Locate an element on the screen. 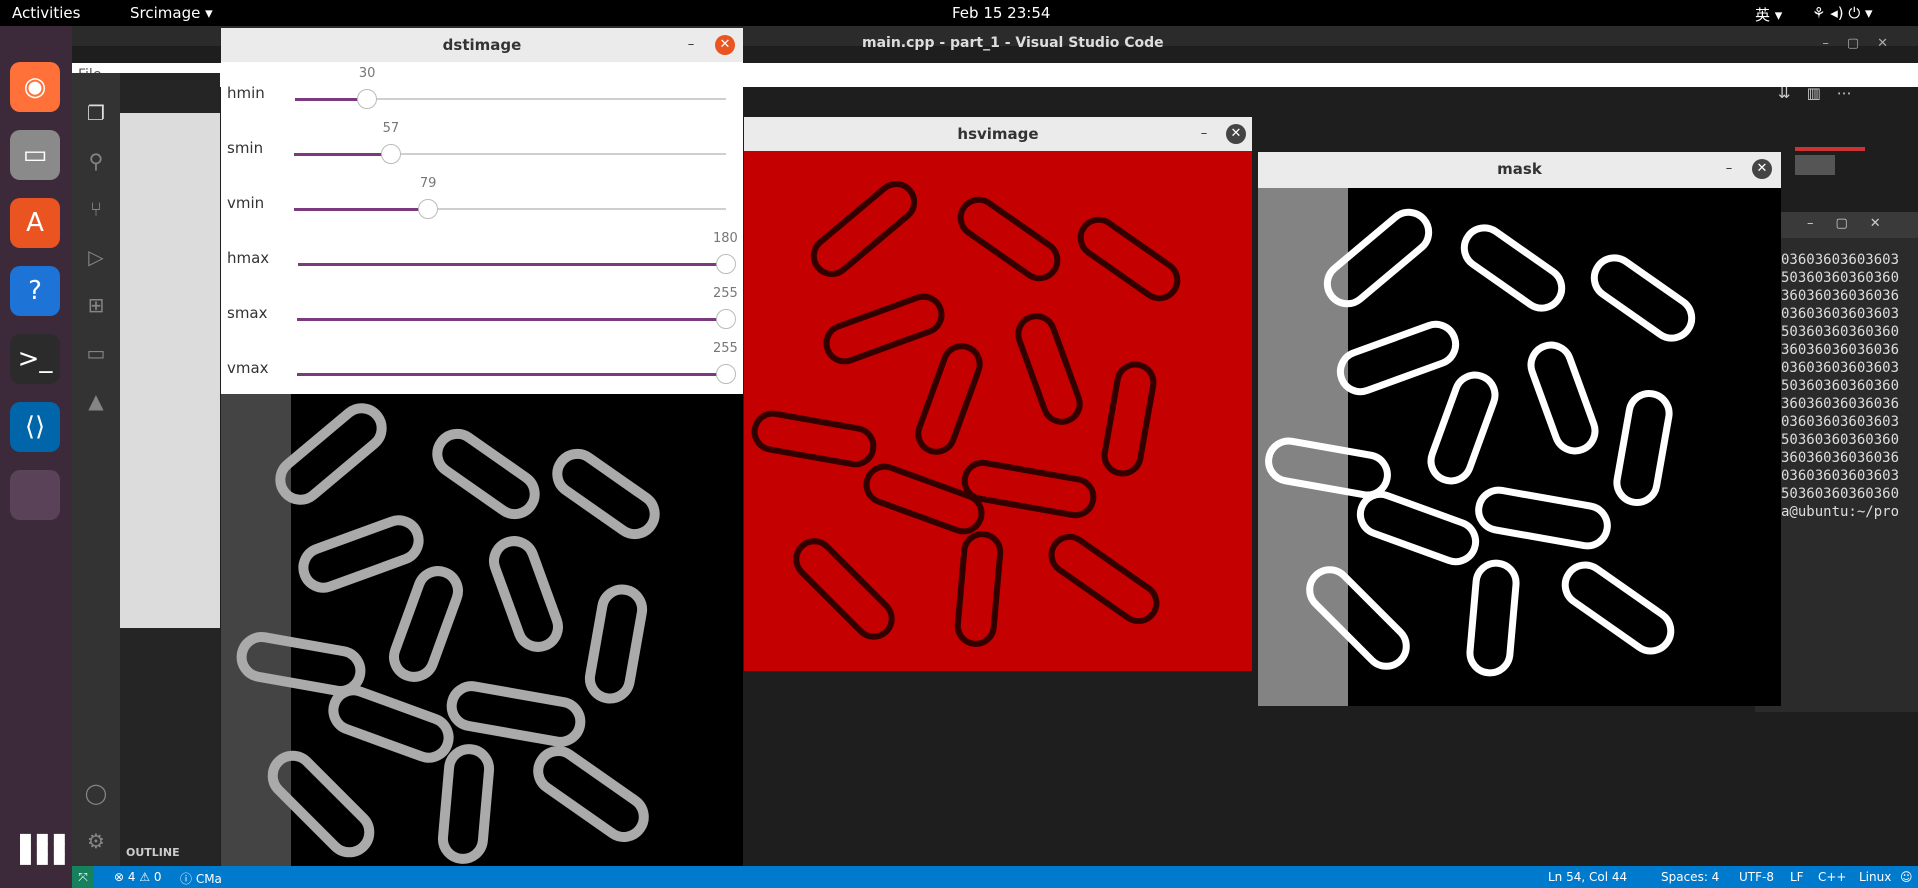 The image size is (1918, 888). run-debug-icon: ▷ is located at coordinates (96, 257).